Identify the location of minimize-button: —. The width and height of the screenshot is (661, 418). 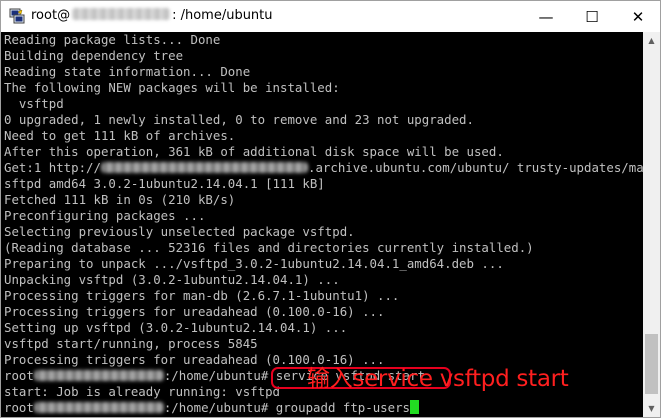
(546, 16).